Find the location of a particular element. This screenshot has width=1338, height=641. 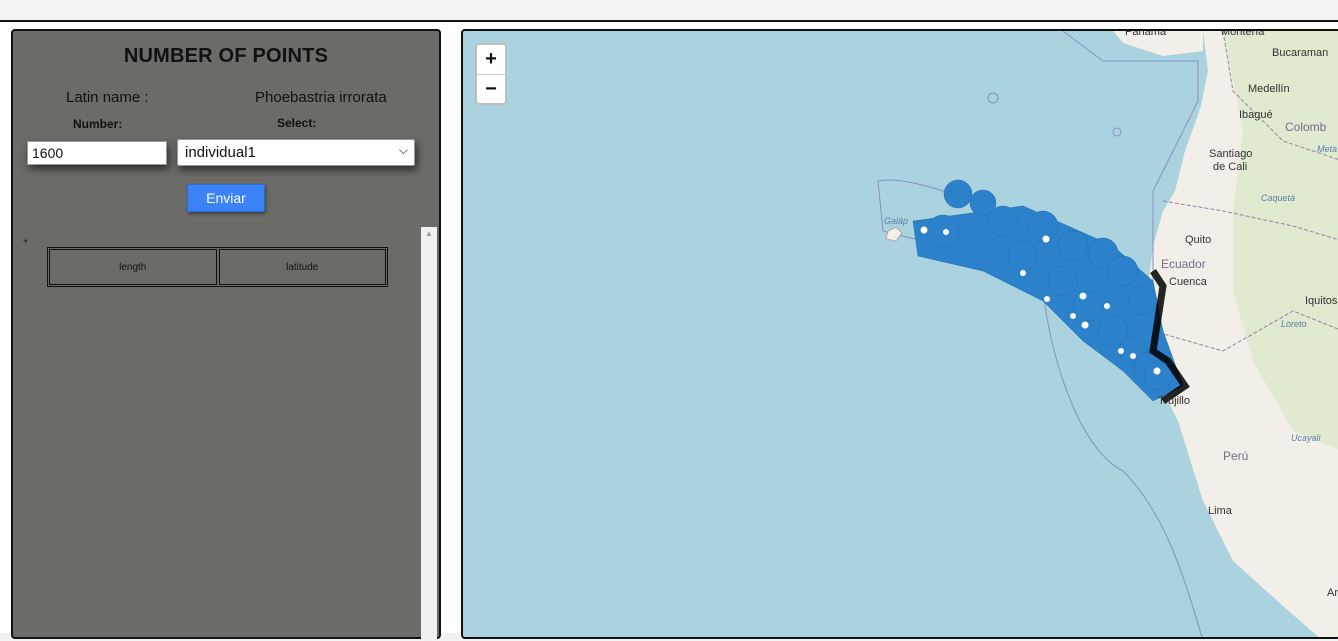

island-malpelo is located at coordinates (993, 98).